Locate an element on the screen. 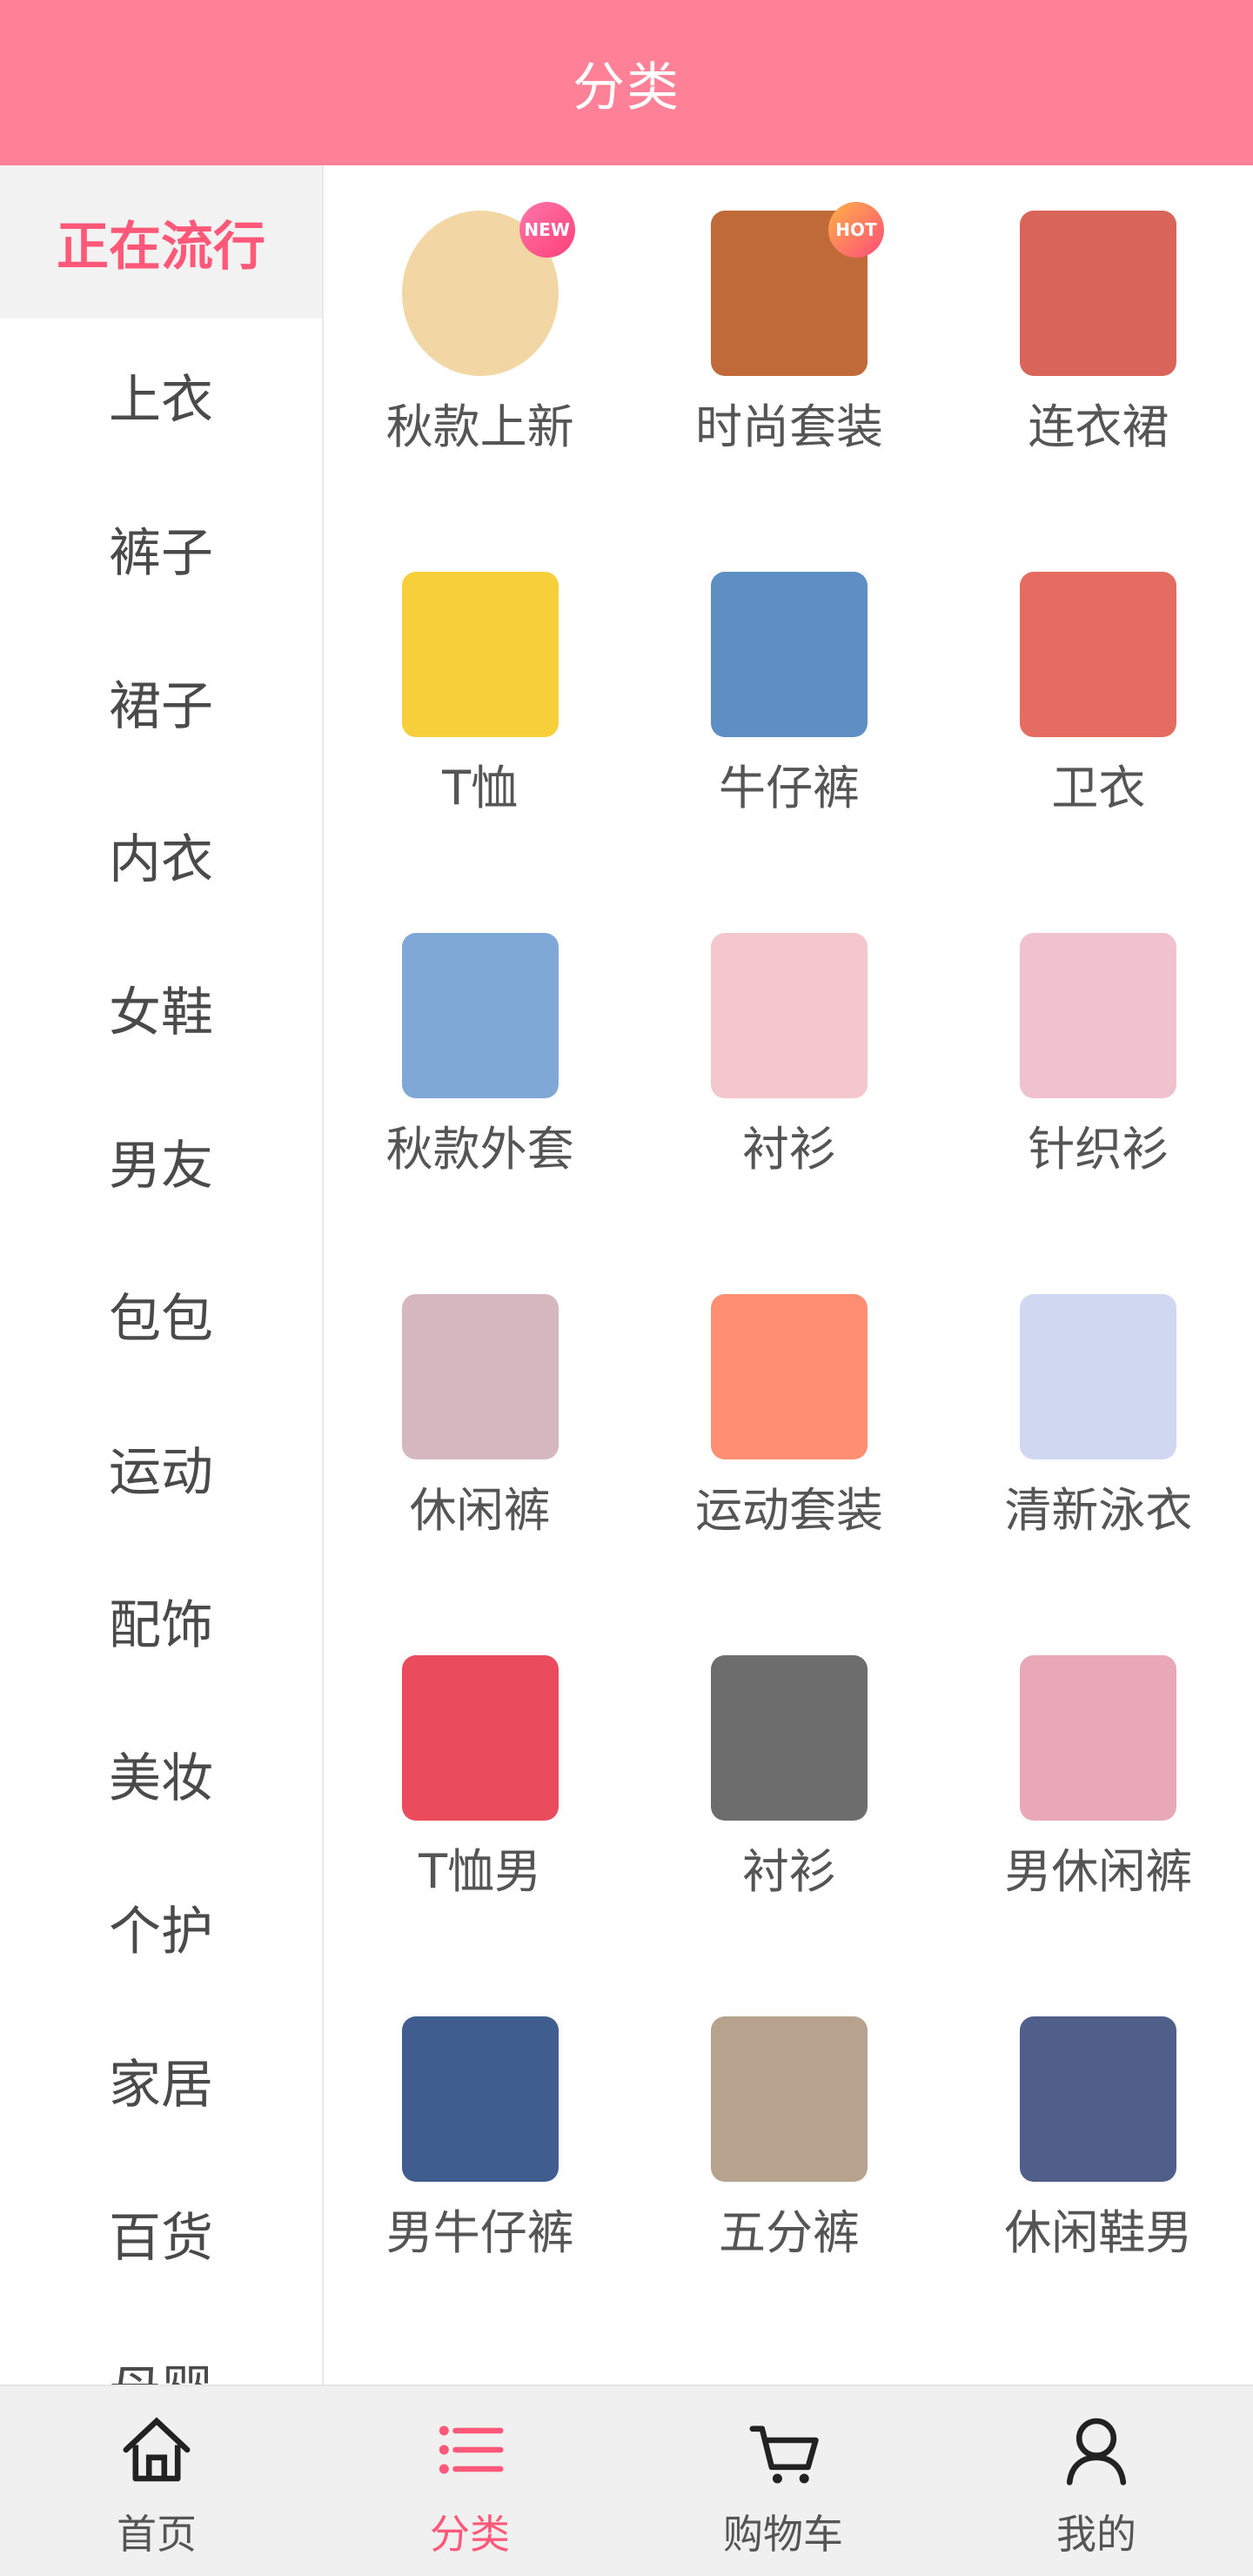 The image size is (1253, 2576). sidebar-item-beauty: 美妆 is located at coordinates (161, 1773).